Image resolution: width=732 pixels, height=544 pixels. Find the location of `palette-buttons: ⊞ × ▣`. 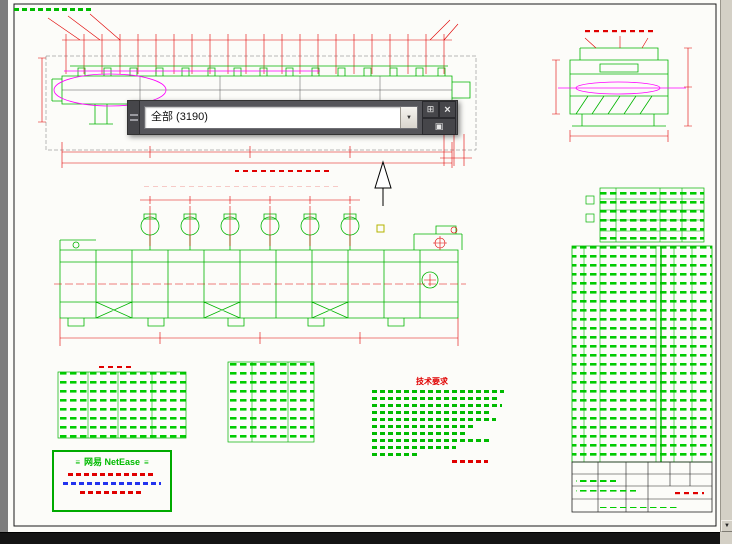

palette-buttons: ⊞ × ▣ is located at coordinates (439, 118).